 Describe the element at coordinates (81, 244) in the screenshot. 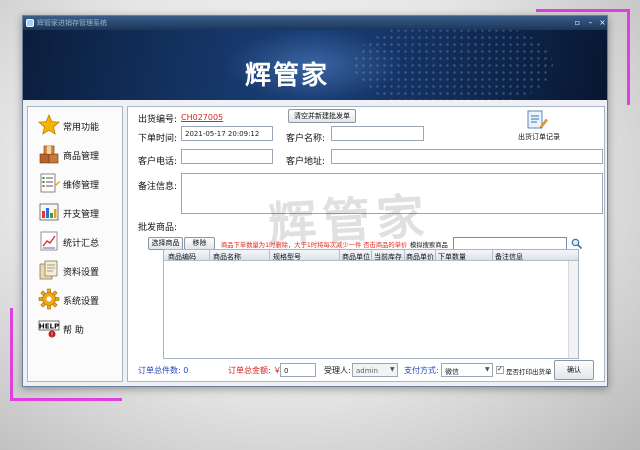

I see `sidebar-item-label: 统计汇总` at that location.